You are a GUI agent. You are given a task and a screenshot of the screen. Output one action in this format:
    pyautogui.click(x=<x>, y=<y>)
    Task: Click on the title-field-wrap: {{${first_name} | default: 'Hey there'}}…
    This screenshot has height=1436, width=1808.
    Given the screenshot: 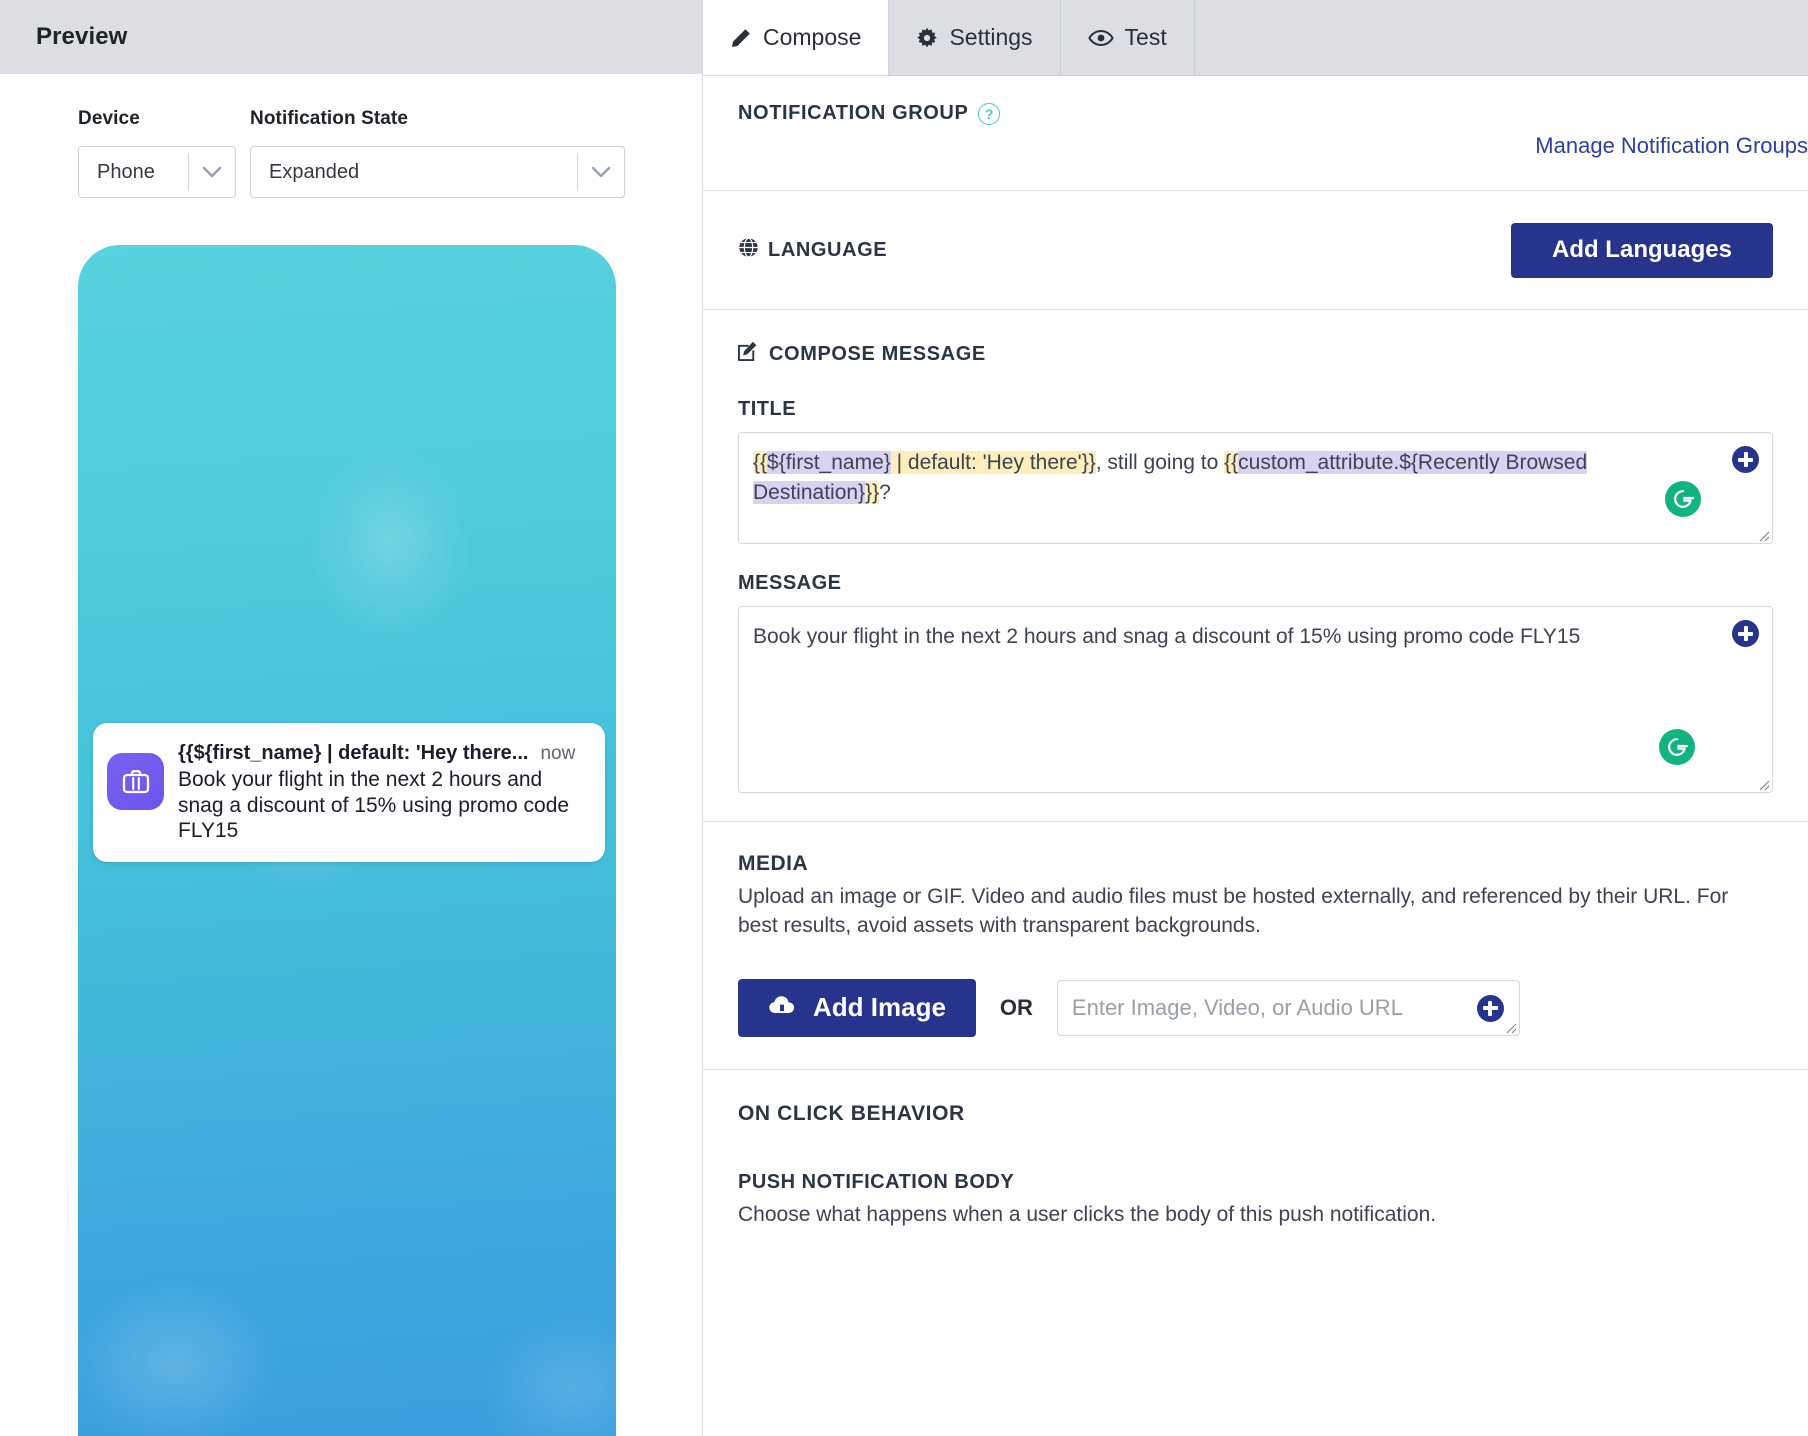 What is the action you would take?
    pyautogui.click(x=1255, y=488)
    